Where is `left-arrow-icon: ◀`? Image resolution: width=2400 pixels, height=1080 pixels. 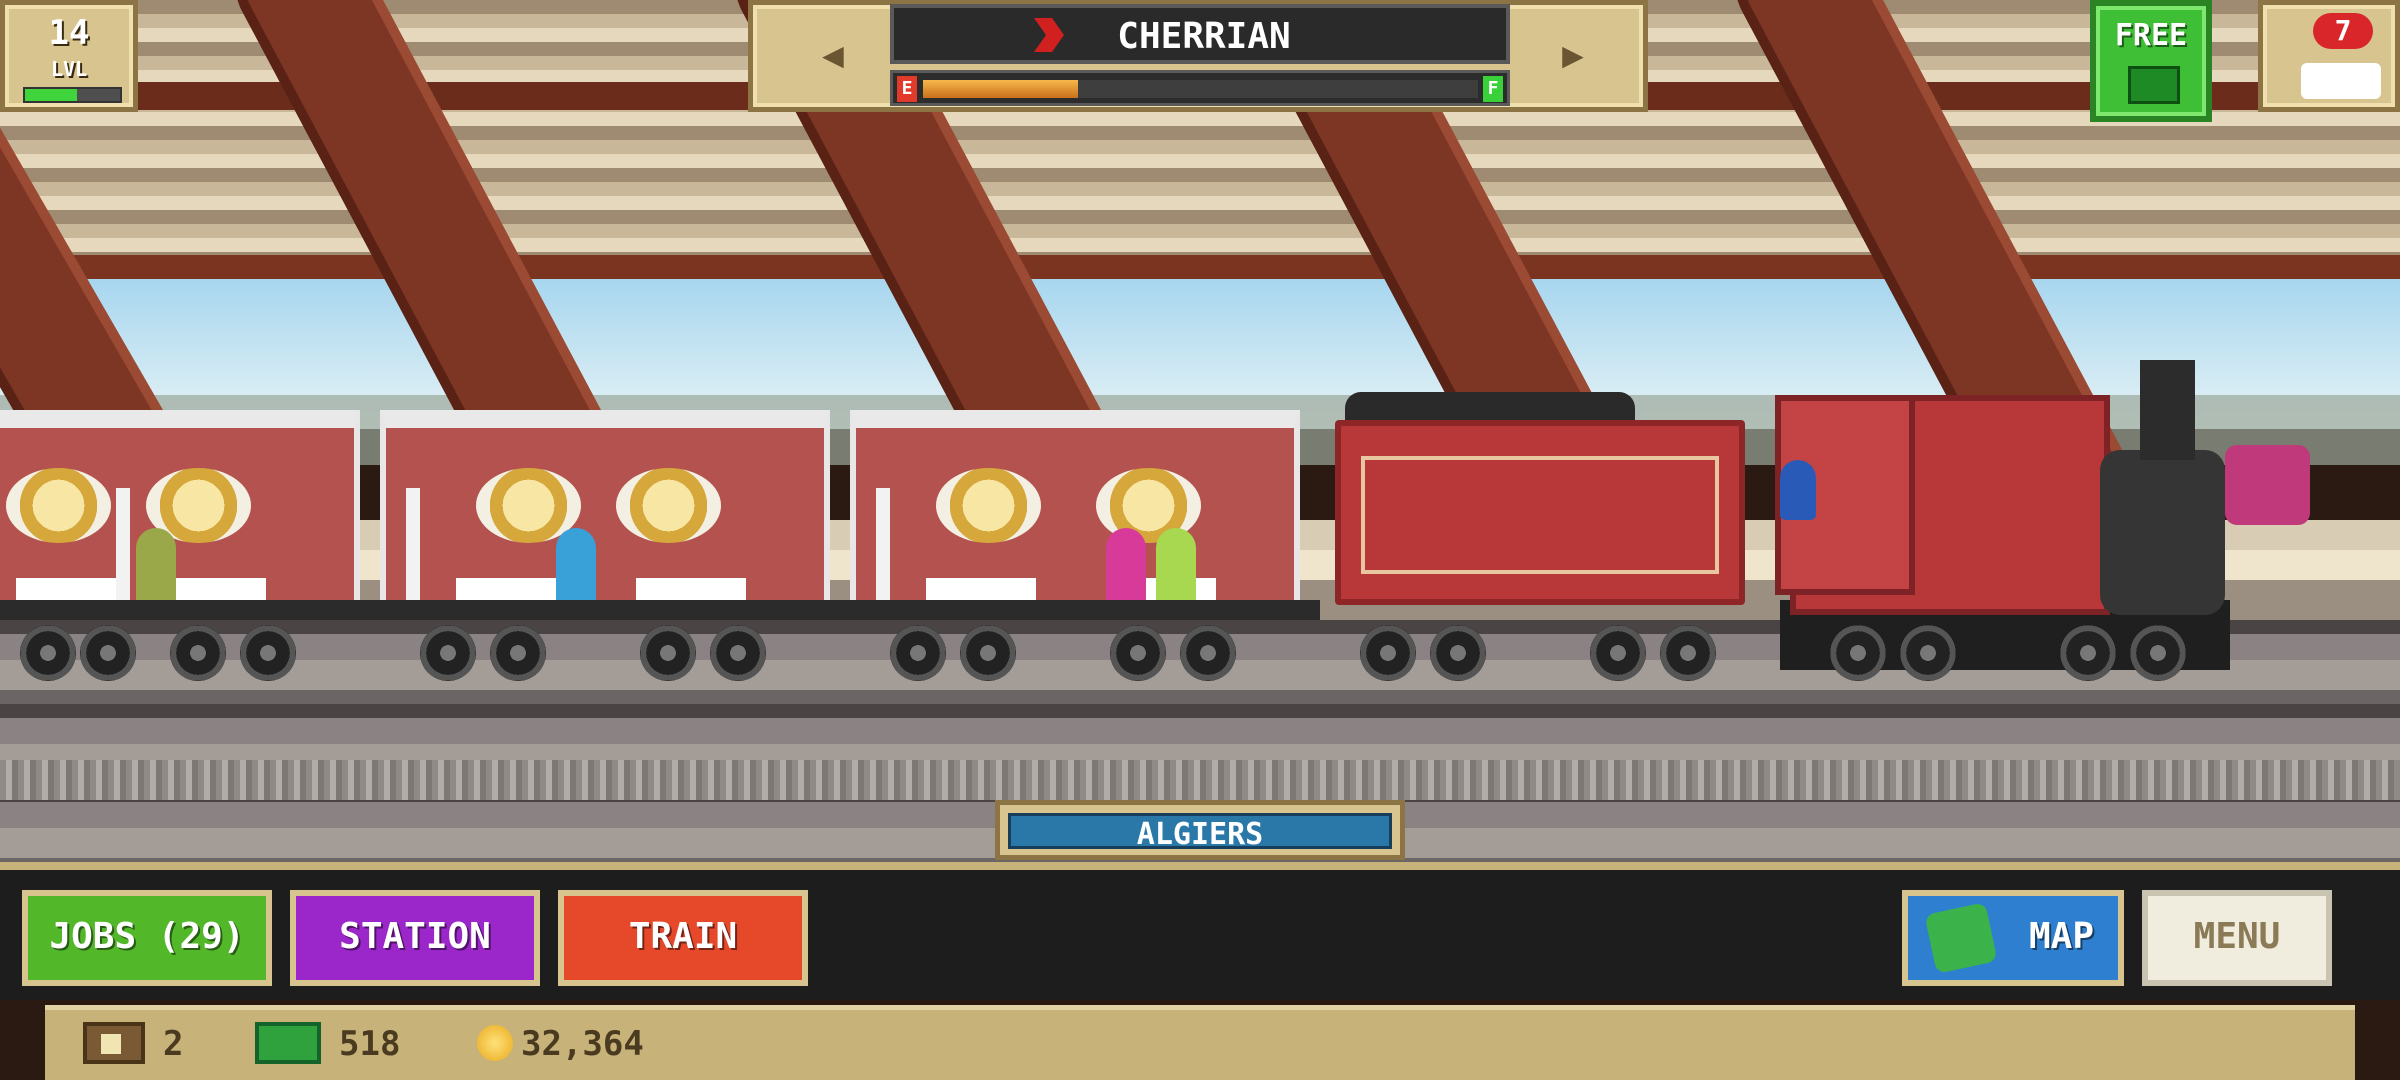
left-arrow-icon: ◀ is located at coordinates (833, 55).